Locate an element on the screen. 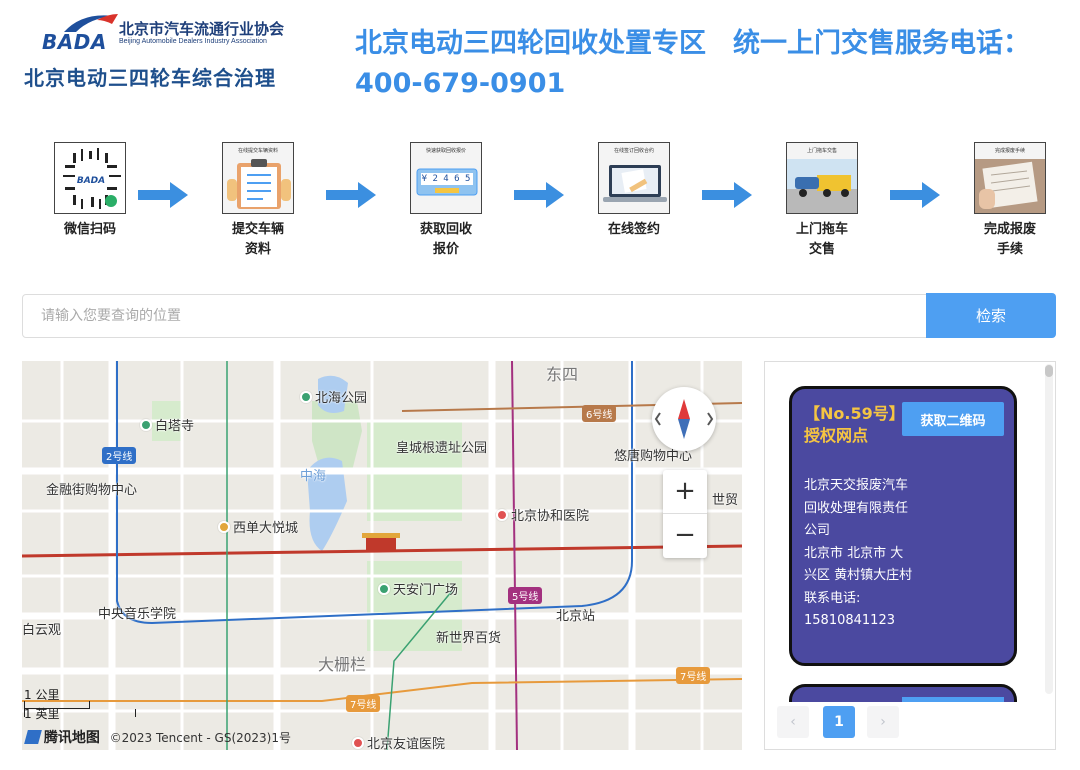 Image resolution: width=1080 pixels, height=770 pixels. search-button: 检索 is located at coordinates (991, 315).